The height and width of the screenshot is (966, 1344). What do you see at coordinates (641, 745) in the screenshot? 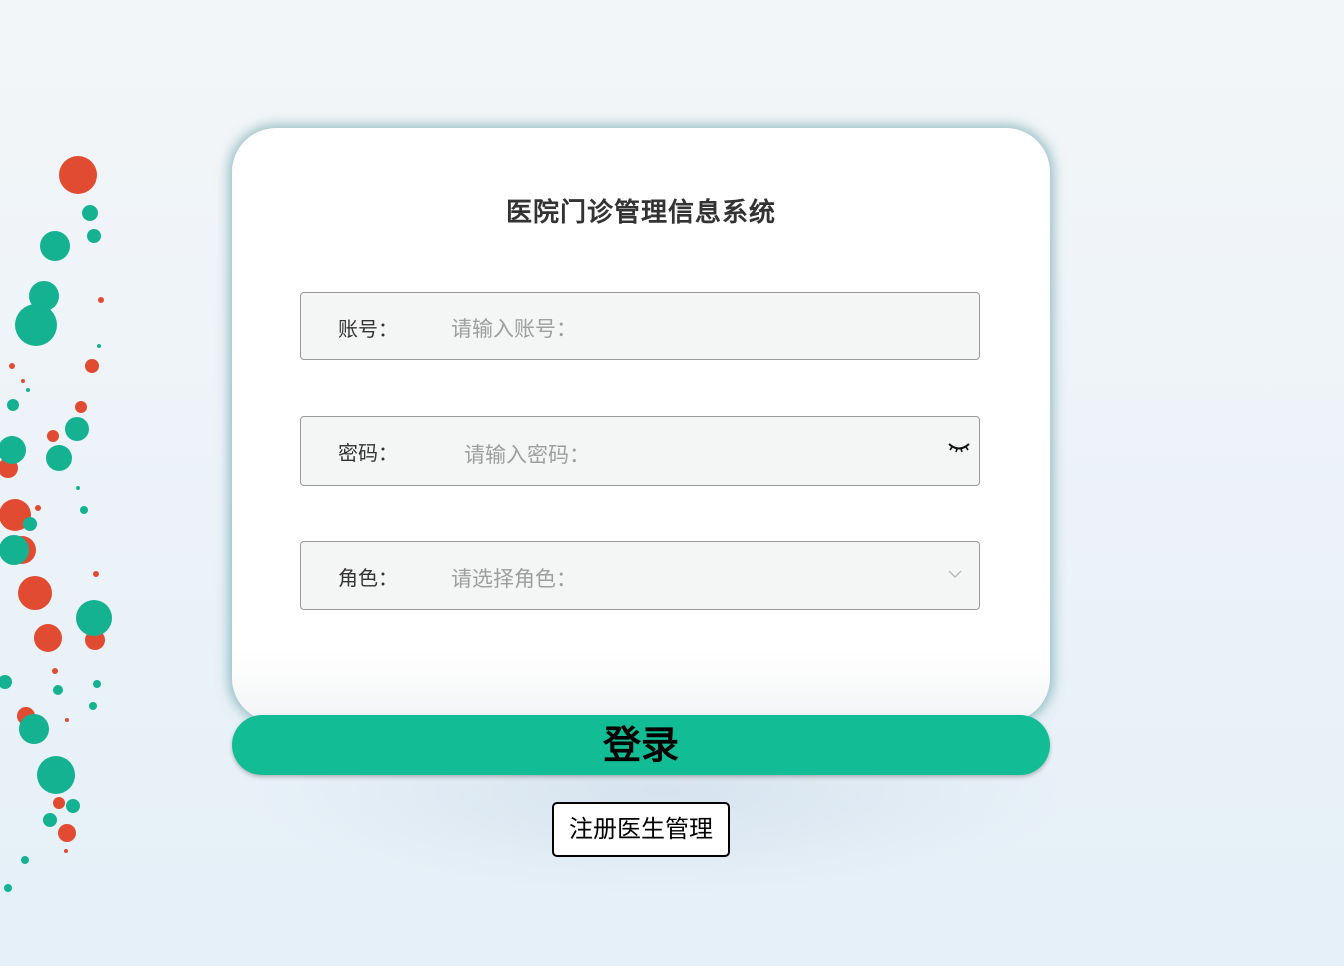
I see `login-button: 登录` at bounding box center [641, 745].